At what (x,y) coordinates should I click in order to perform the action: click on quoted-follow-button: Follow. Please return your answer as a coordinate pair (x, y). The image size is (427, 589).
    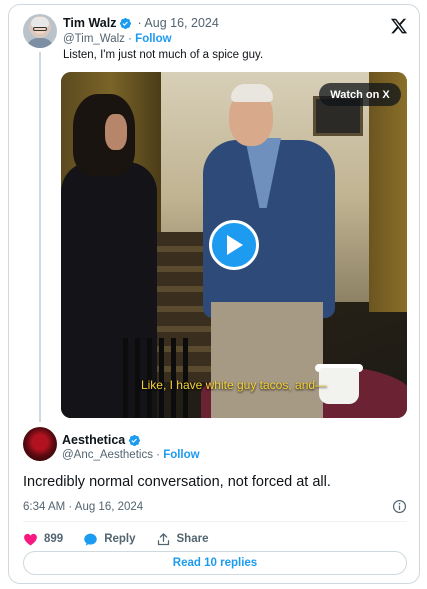
    Looking at the image, I should click on (153, 39).